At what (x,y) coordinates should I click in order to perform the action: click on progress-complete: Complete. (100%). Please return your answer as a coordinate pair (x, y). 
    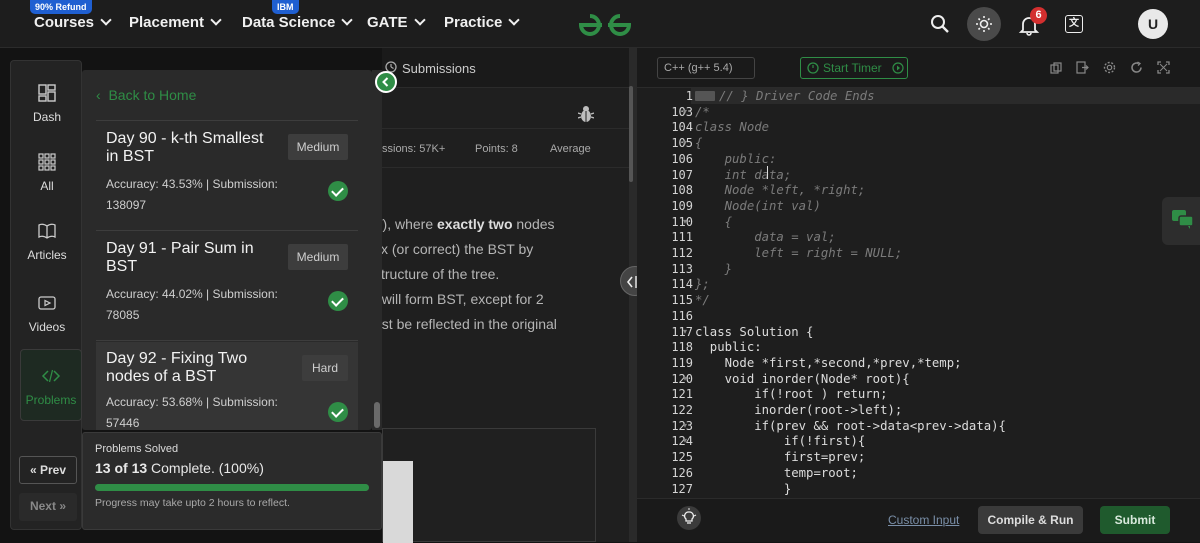
    Looking at the image, I should click on (207, 468).